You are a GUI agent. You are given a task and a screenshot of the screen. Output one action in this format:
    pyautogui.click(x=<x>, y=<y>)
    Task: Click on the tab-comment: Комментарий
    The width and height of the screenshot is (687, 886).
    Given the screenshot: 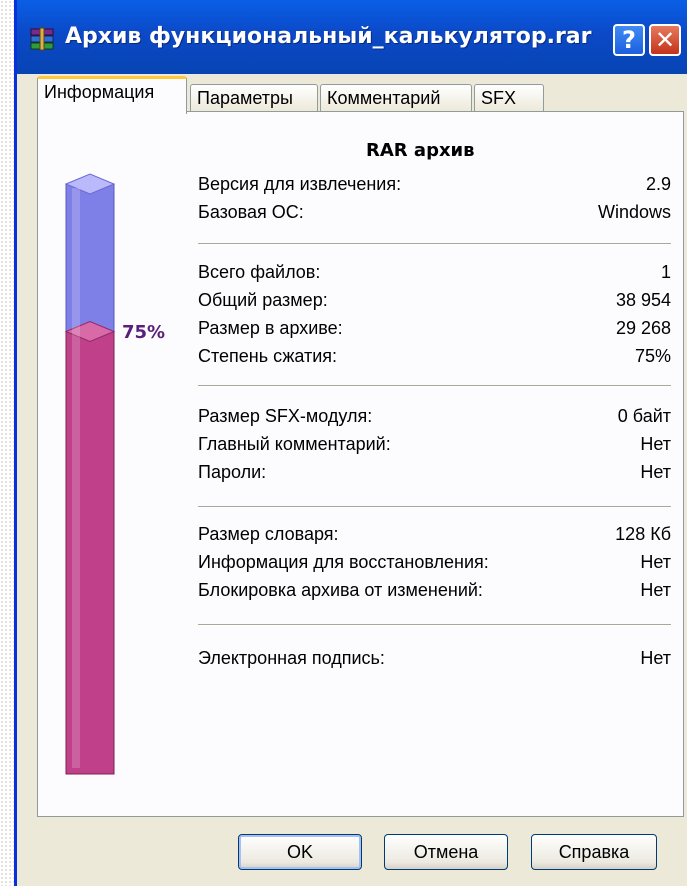 What is the action you would take?
    pyautogui.click(x=396, y=98)
    